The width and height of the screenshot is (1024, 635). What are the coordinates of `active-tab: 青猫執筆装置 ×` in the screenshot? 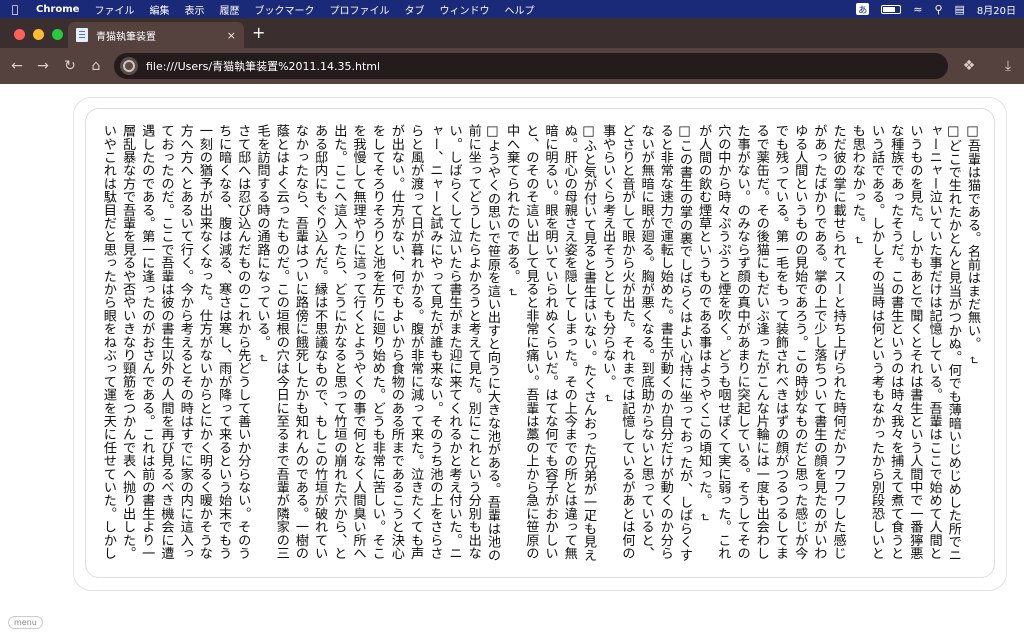 It's located at (156, 35).